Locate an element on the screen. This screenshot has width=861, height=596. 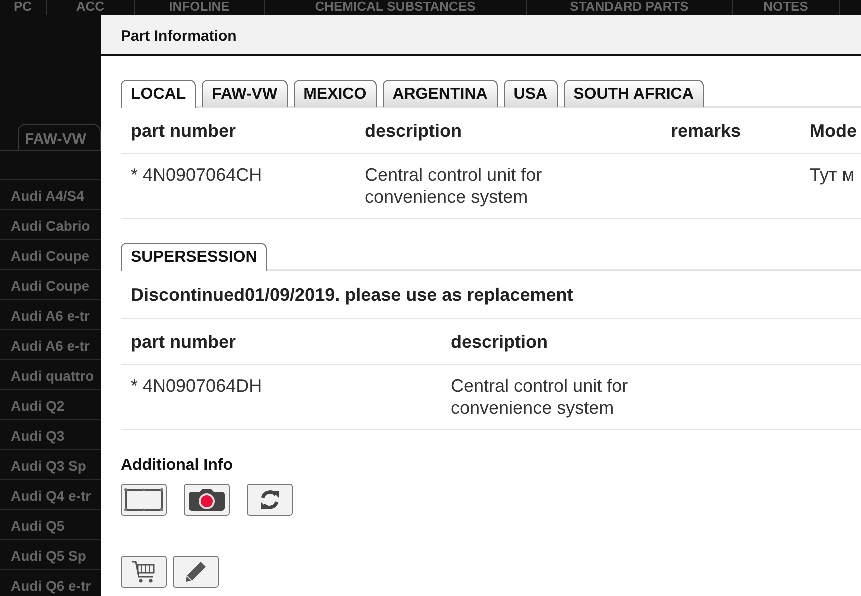
table-cell: * 4N0907064CH is located at coordinates (196, 175).